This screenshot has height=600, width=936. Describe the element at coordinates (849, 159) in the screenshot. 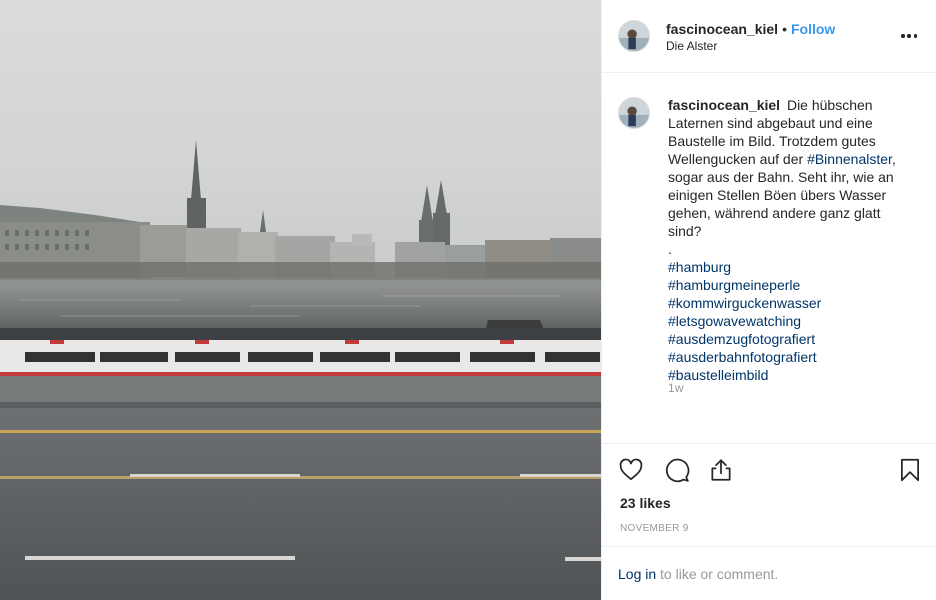

I see `hashtag-link: #Binnenalster` at that location.